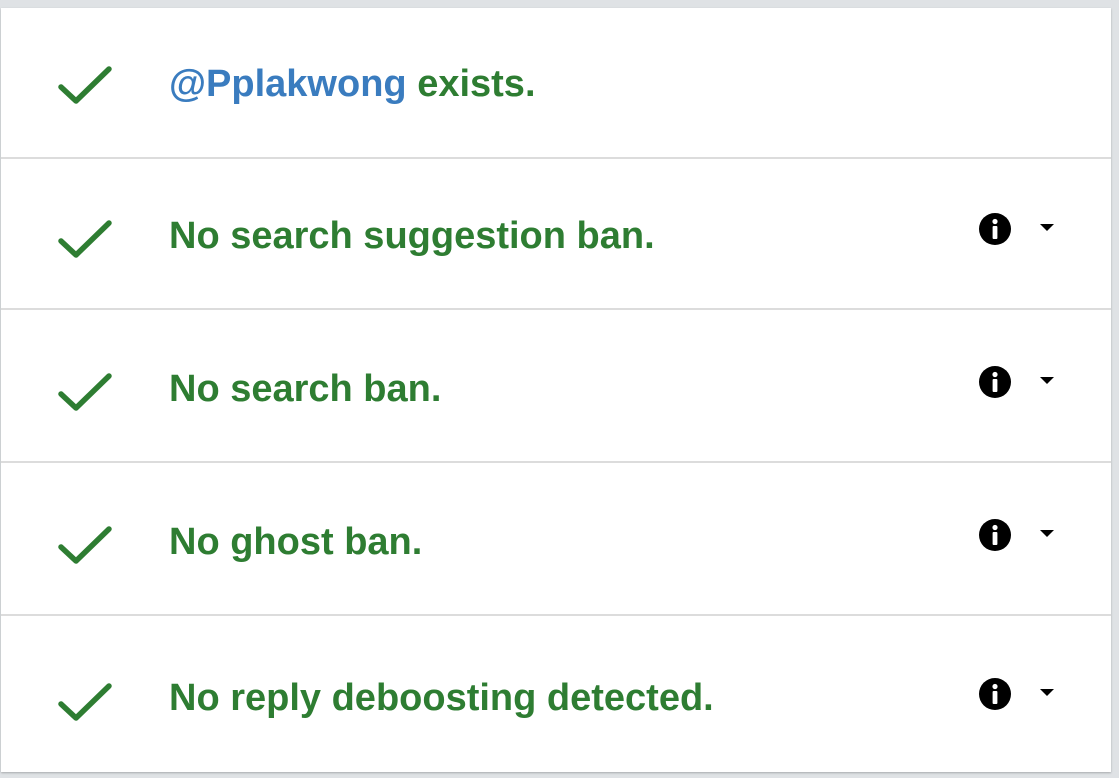 The height and width of the screenshot is (778, 1119). Describe the element at coordinates (305, 389) in the screenshot. I see `result-label: No search ban.` at that location.